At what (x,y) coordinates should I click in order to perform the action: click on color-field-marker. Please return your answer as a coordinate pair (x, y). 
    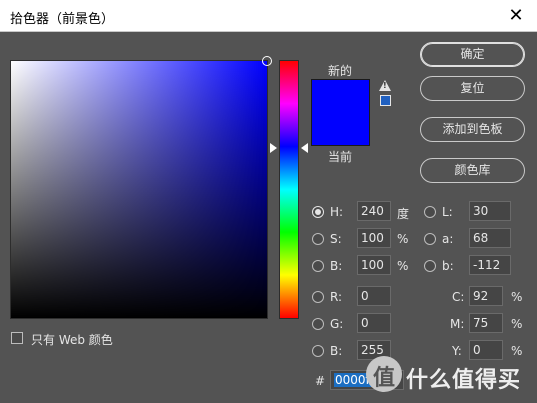
    Looking at the image, I should click on (267, 61).